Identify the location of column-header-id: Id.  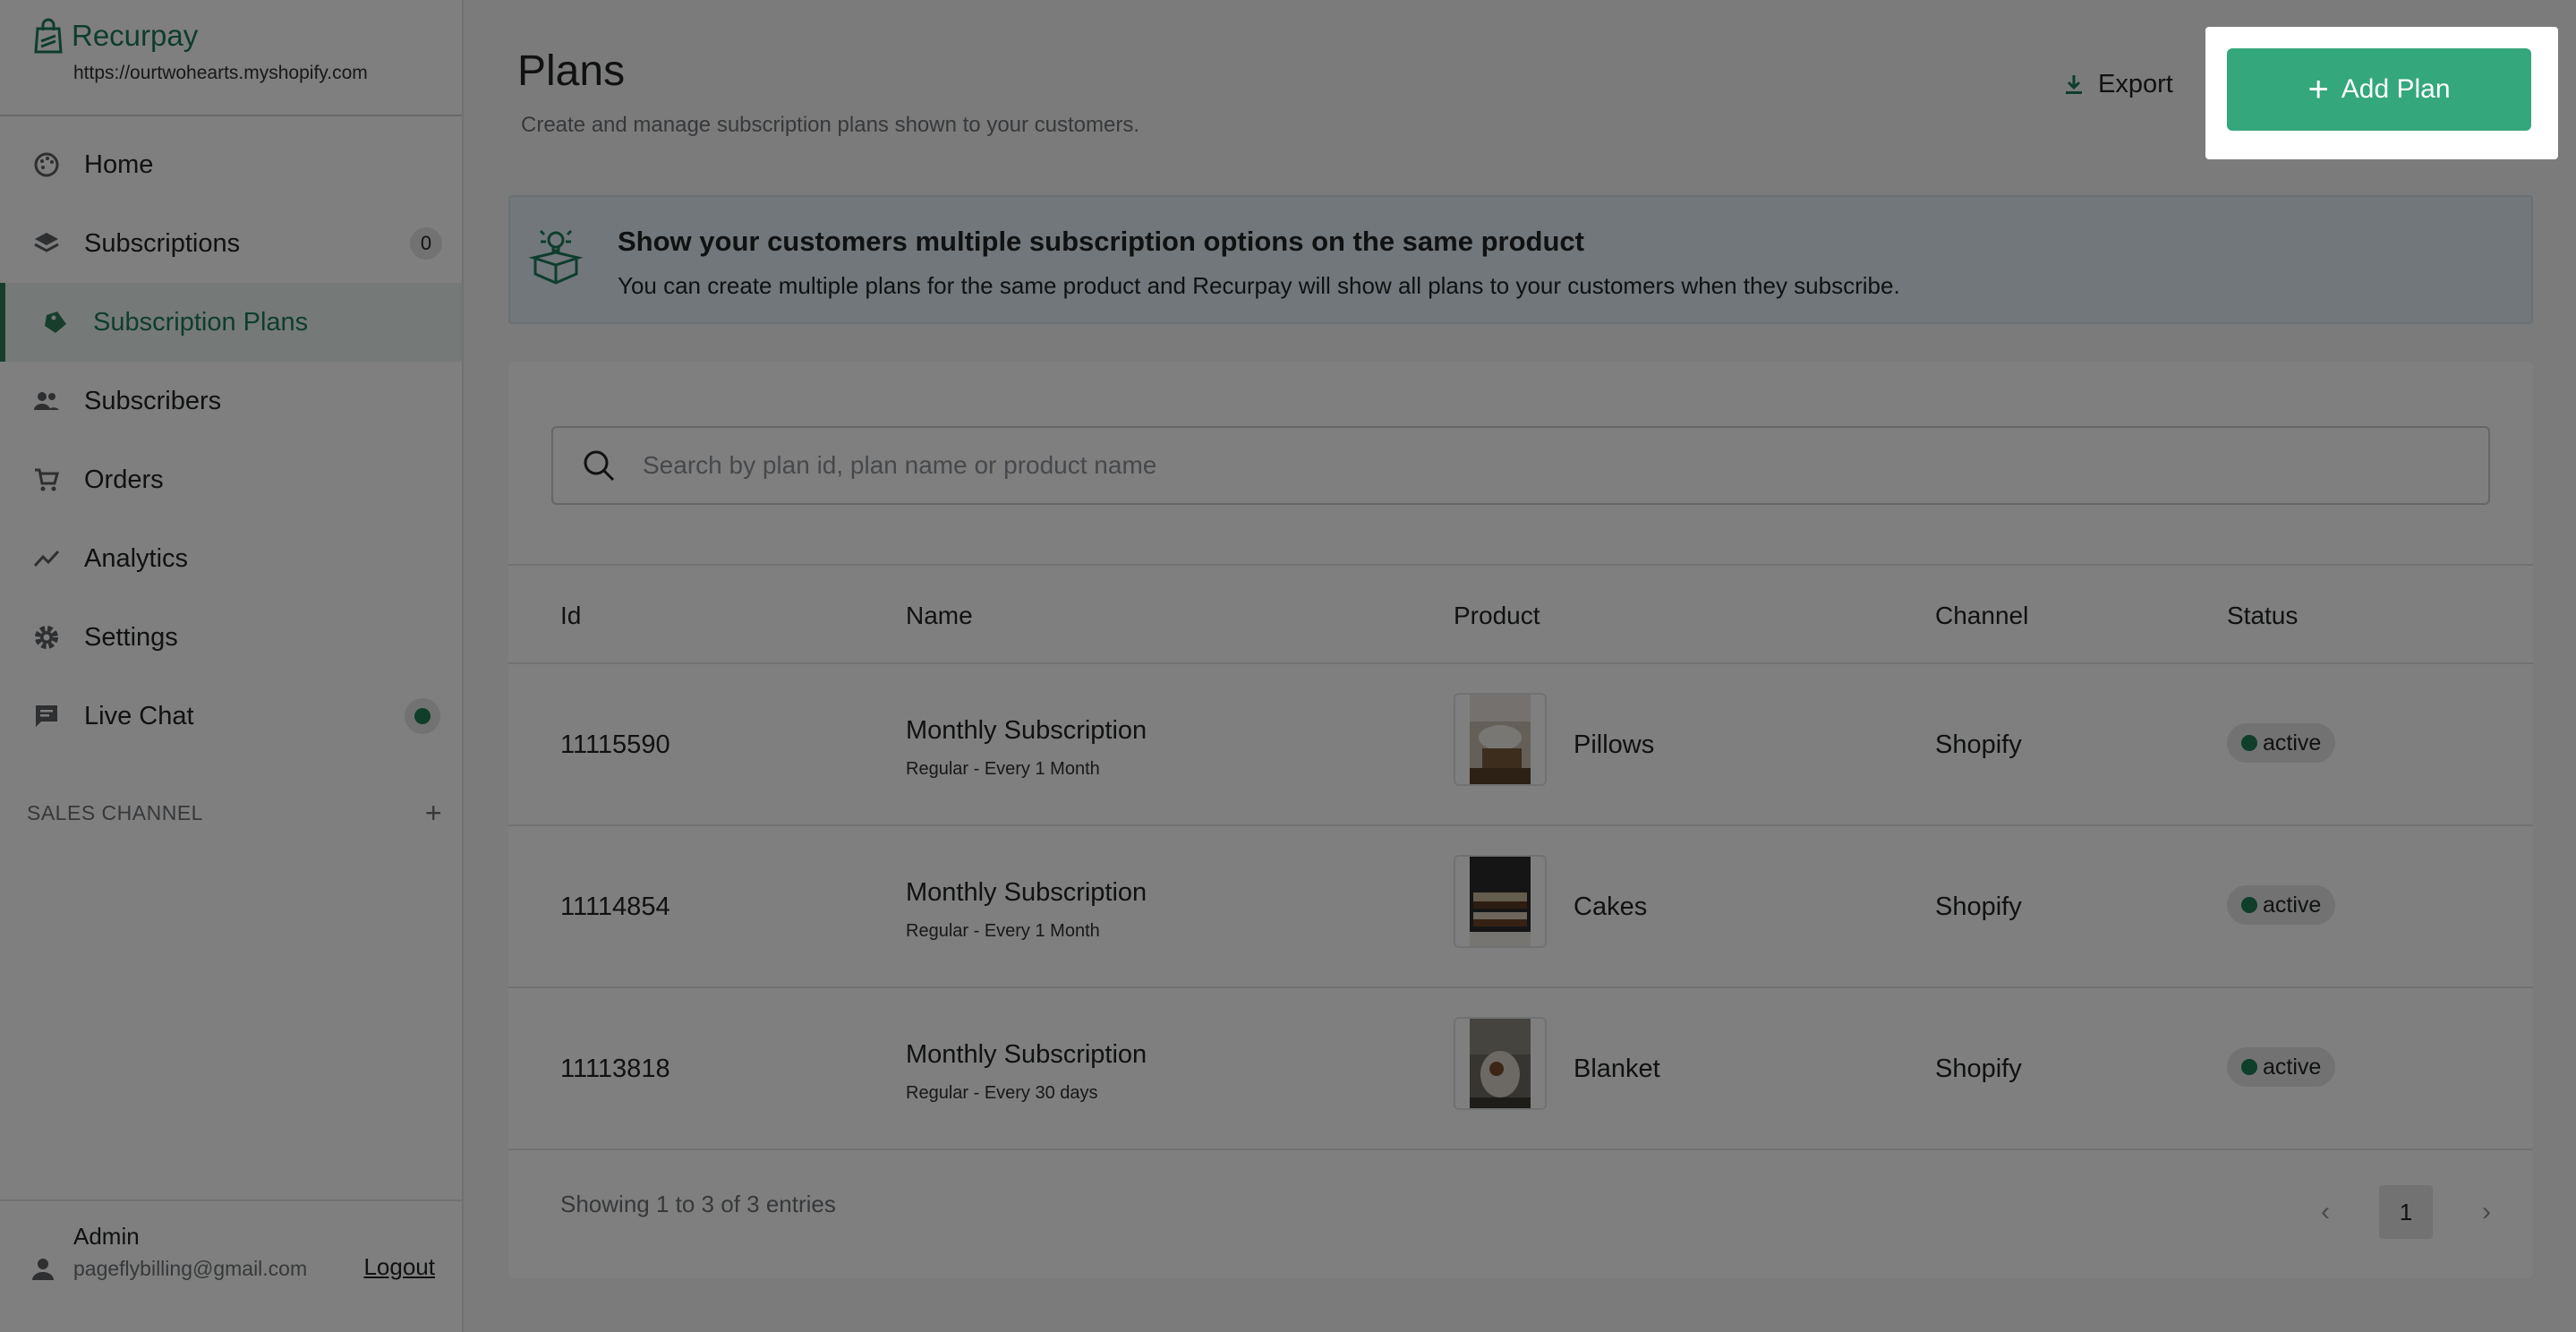
(570, 616).